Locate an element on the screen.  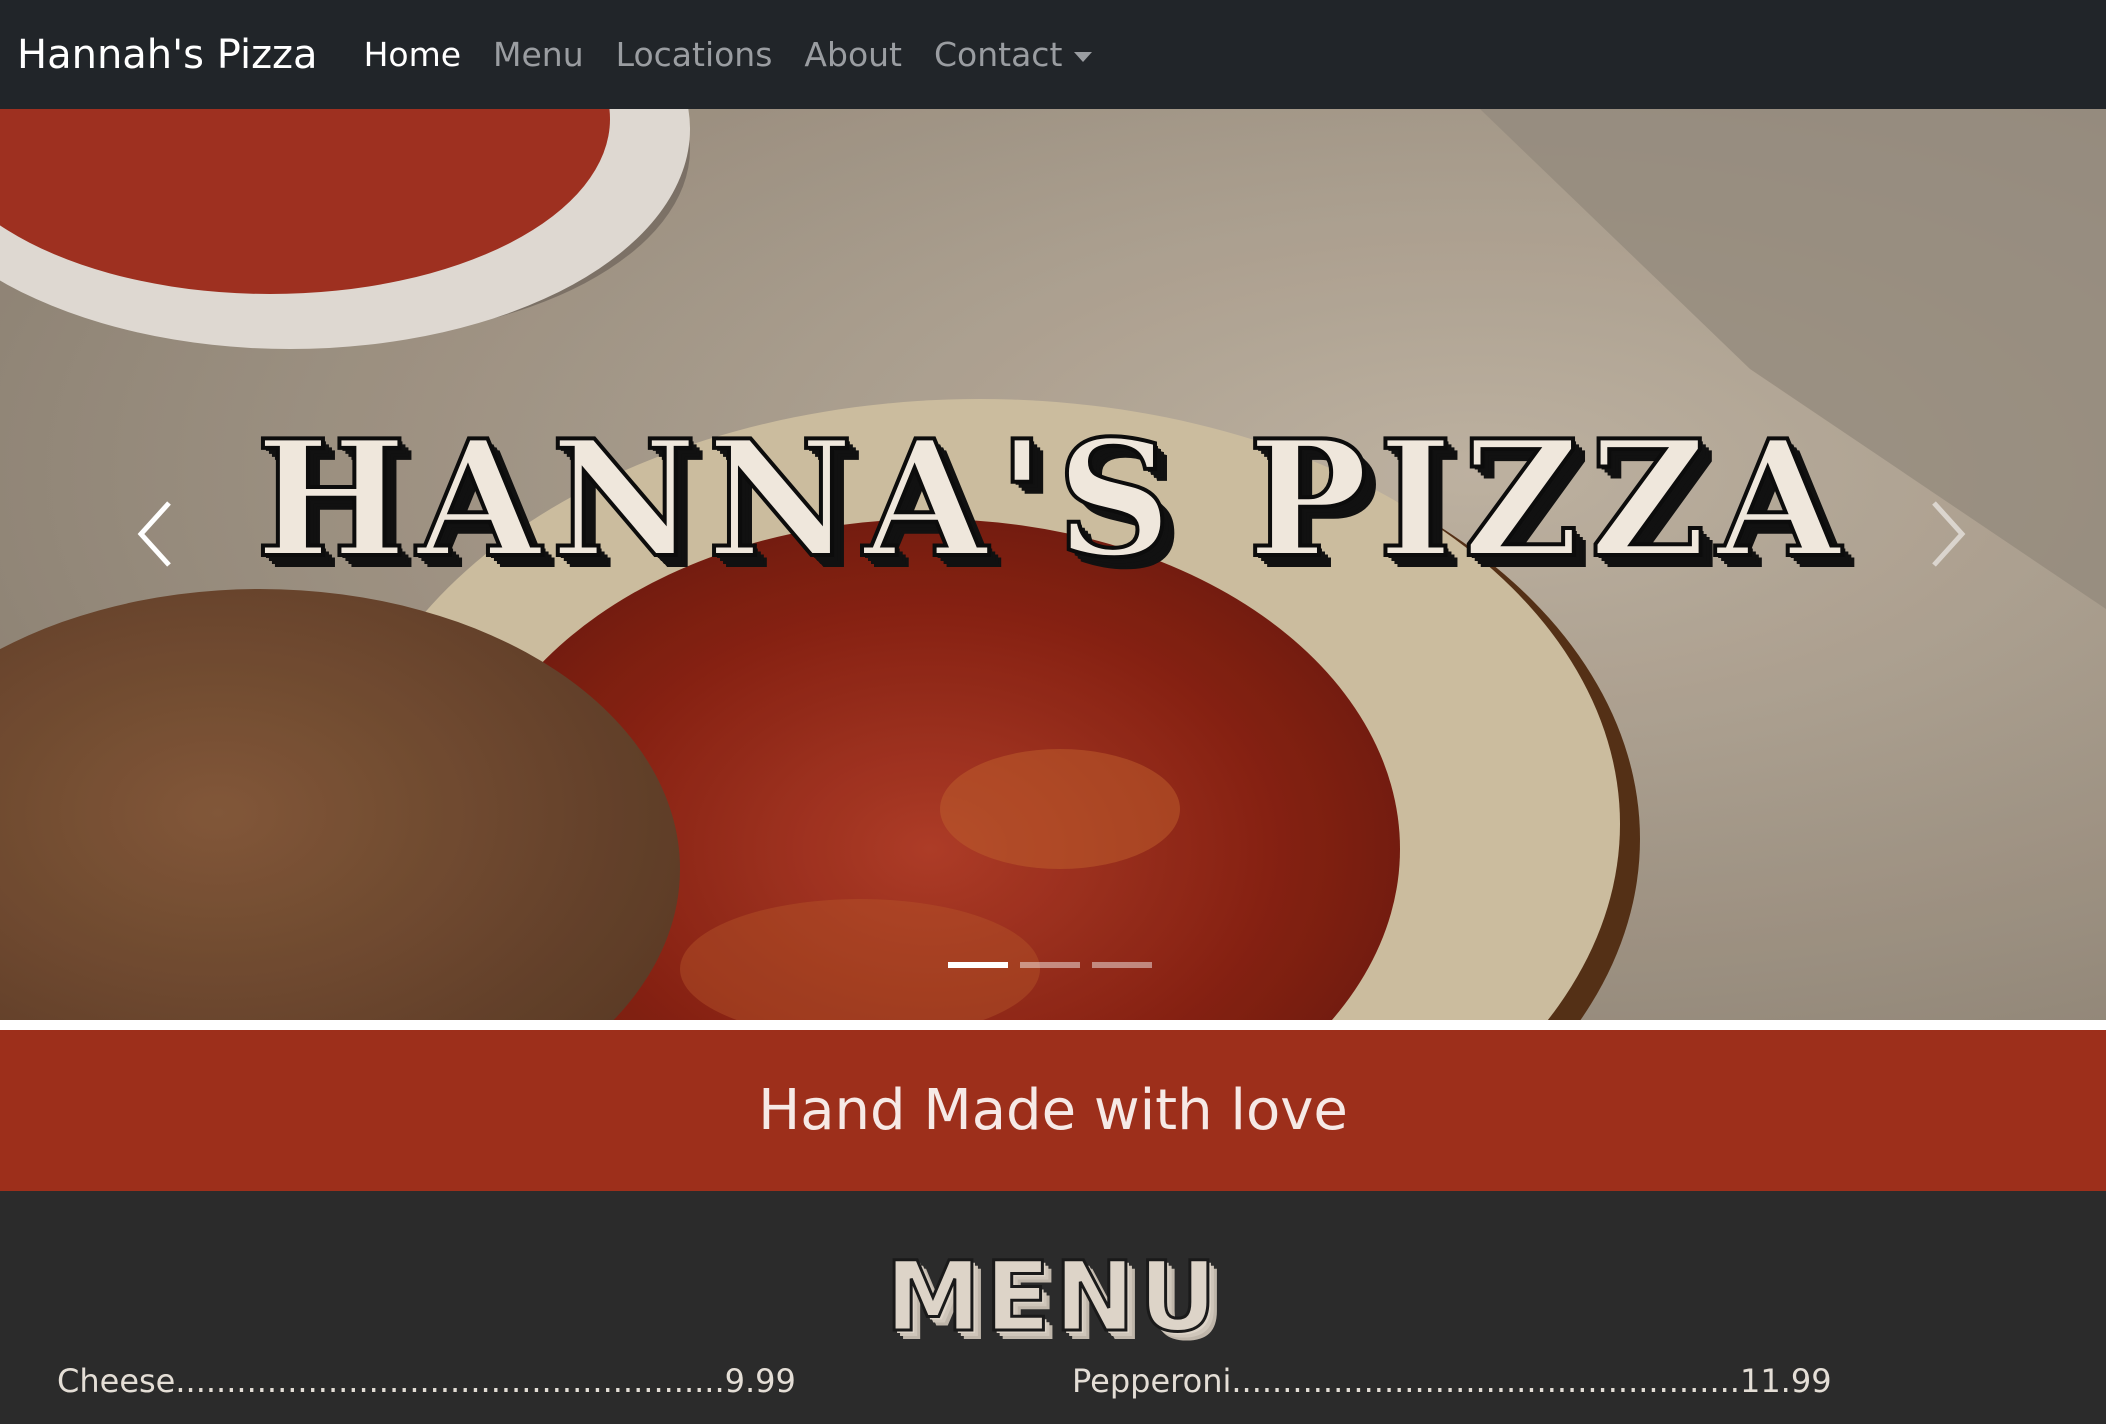
carousel-indicators is located at coordinates (1050, 965).